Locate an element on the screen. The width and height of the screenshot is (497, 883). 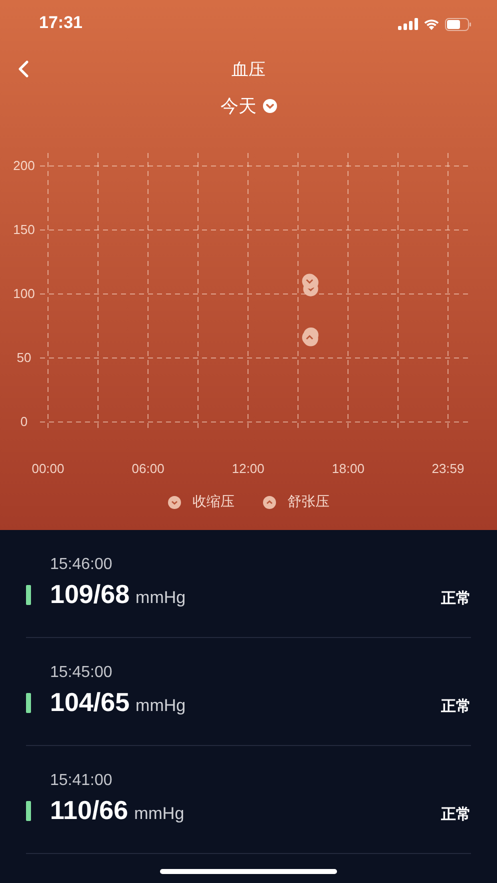
record-time: 15:46:00 is located at coordinates (82, 565).